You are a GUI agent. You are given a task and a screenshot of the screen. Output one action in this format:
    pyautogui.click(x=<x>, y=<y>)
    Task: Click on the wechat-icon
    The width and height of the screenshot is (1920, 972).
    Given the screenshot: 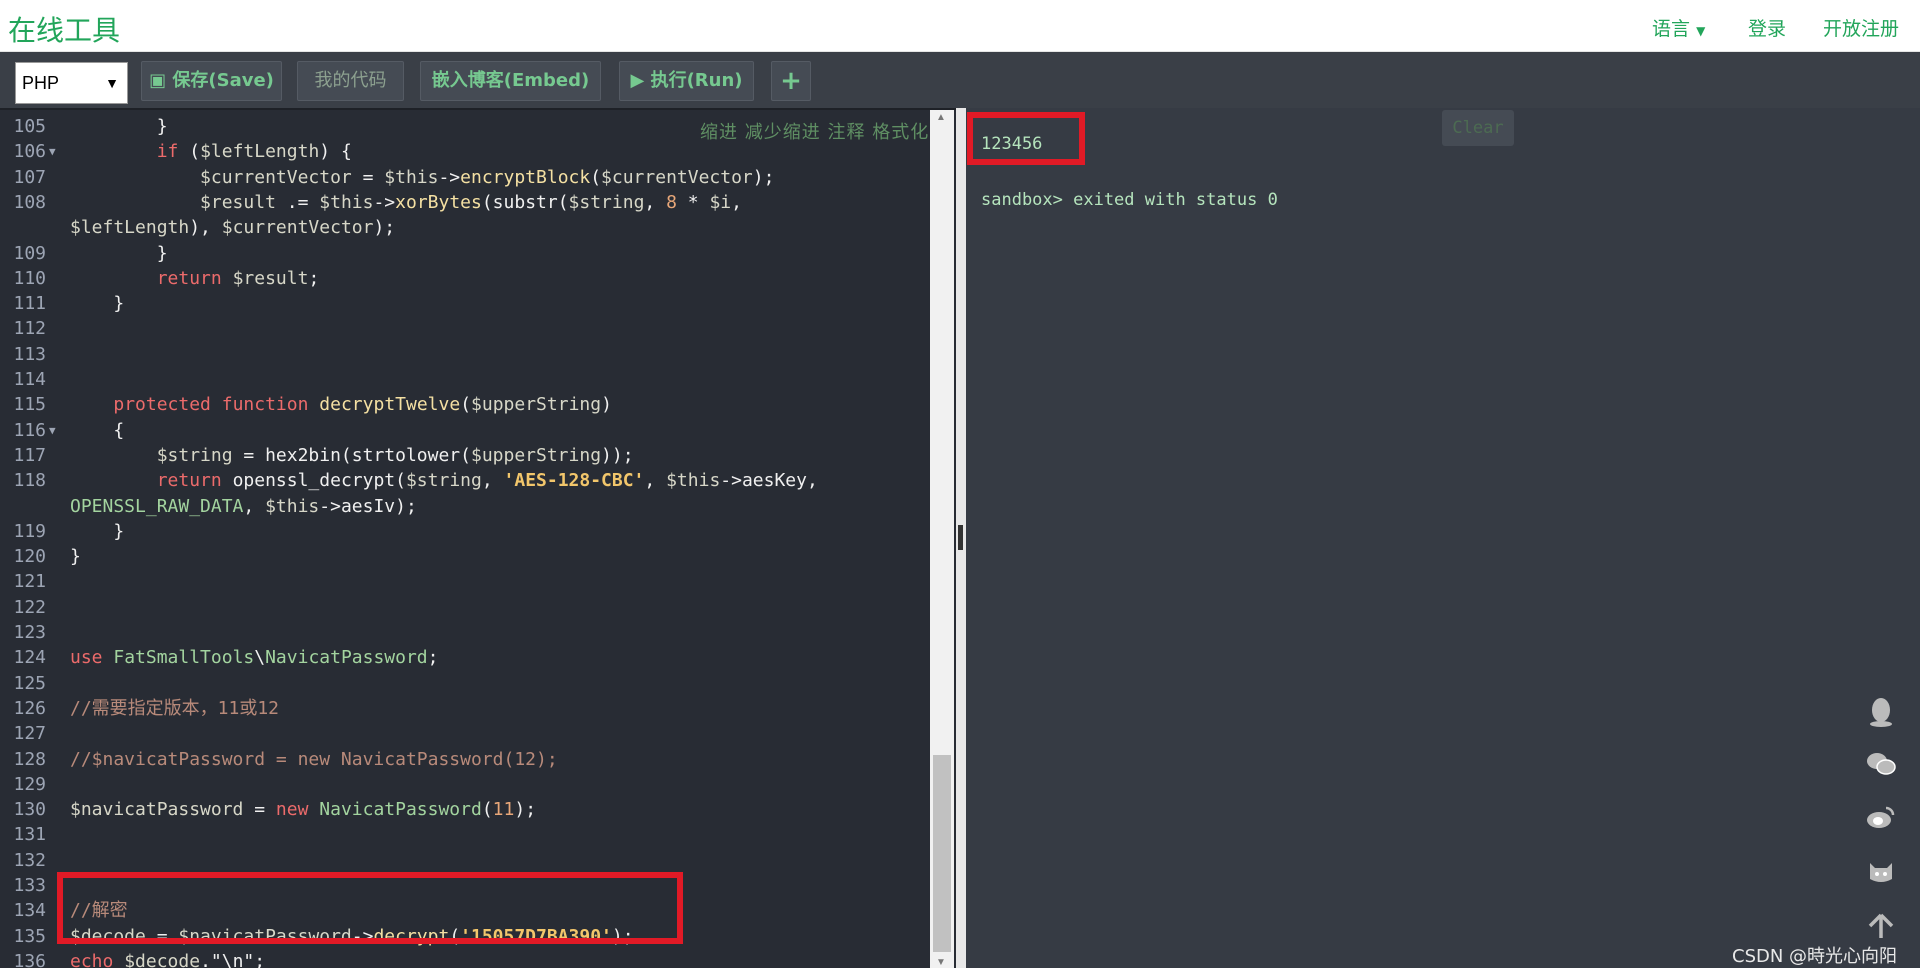 What is the action you would take?
    pyautogui.click(x=1881, y=766)
    